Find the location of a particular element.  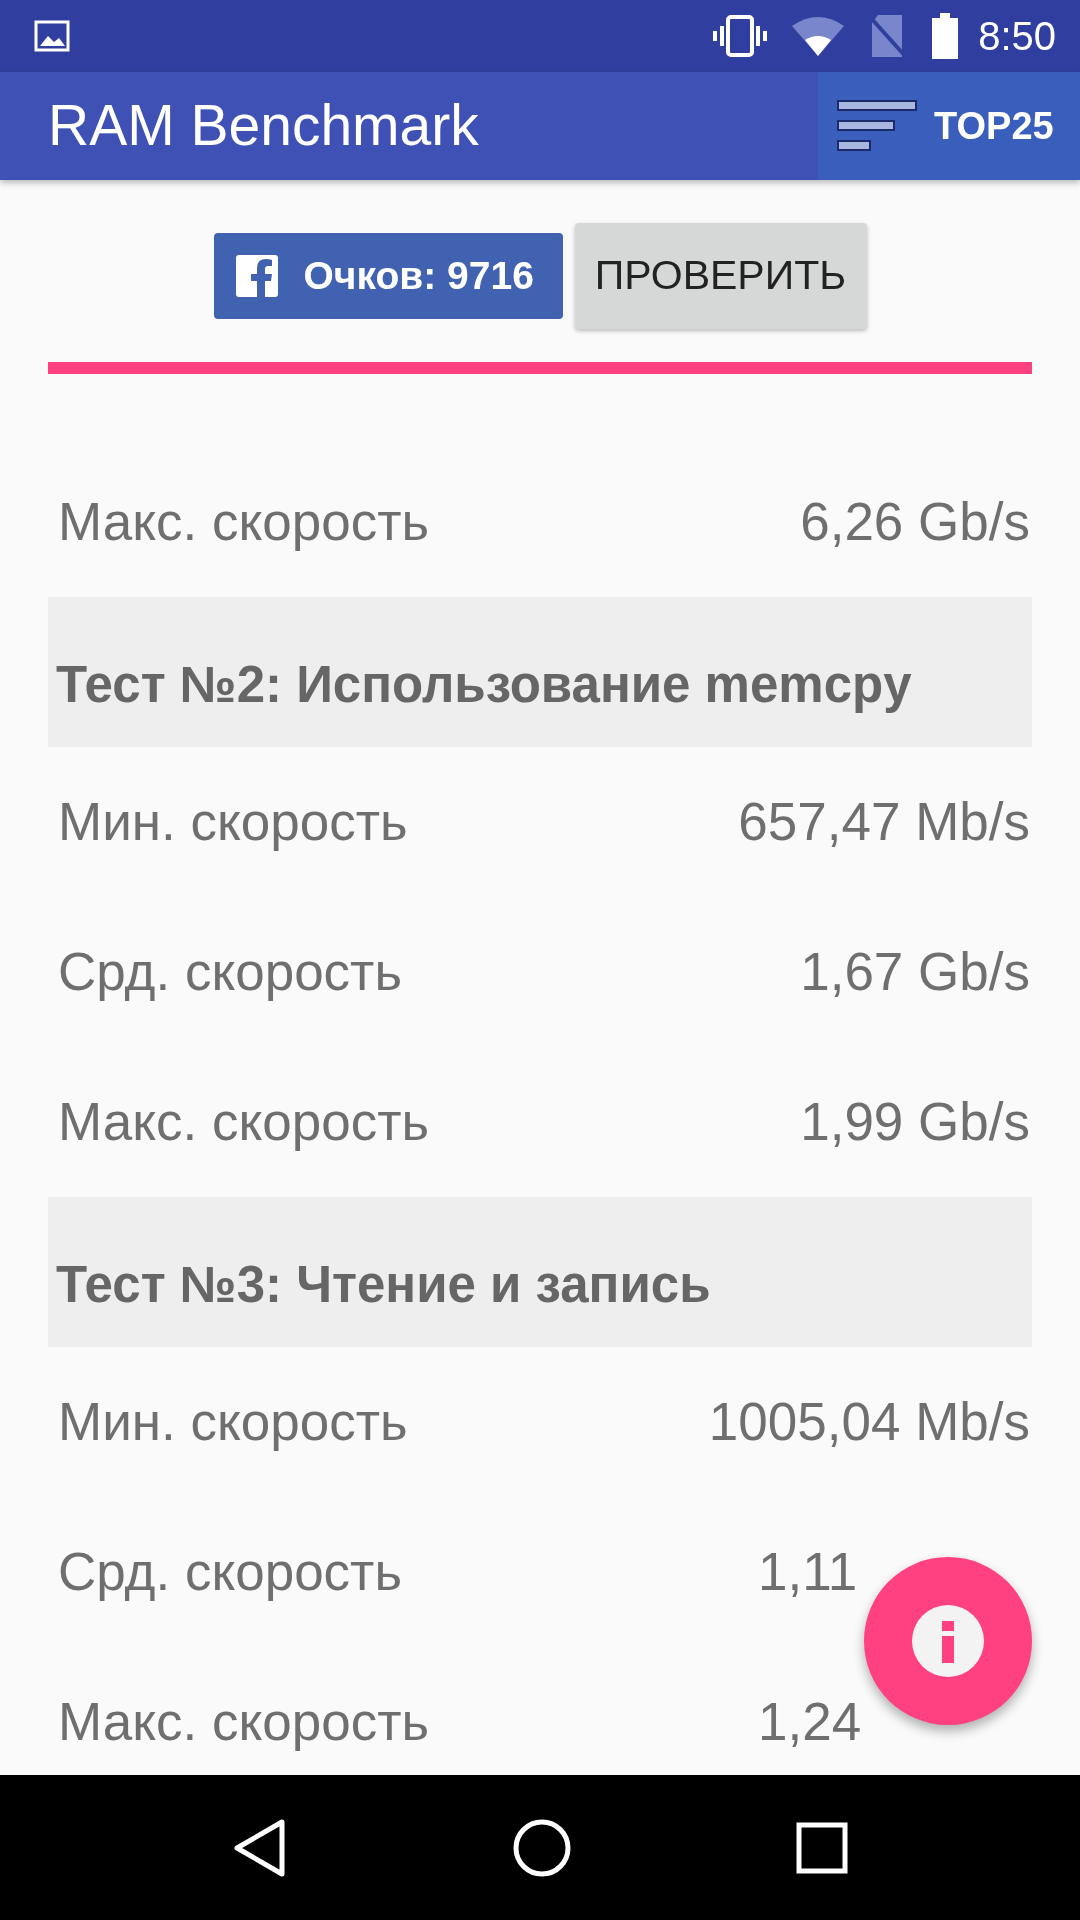

check-button: ПРОВЕРИТЬ is located at coordinates (720, 276).